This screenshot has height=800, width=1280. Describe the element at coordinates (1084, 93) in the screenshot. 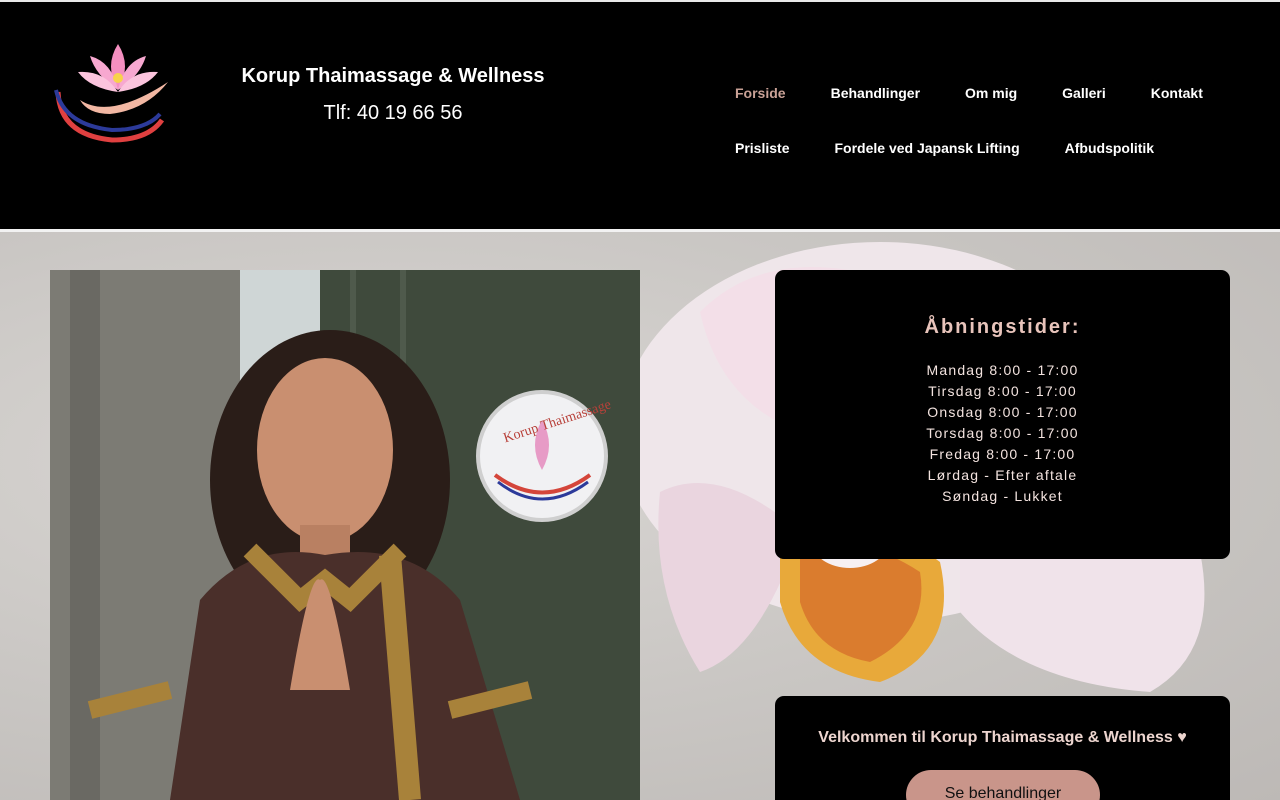

I see `nav-item-galleri: Galleri` at that location.